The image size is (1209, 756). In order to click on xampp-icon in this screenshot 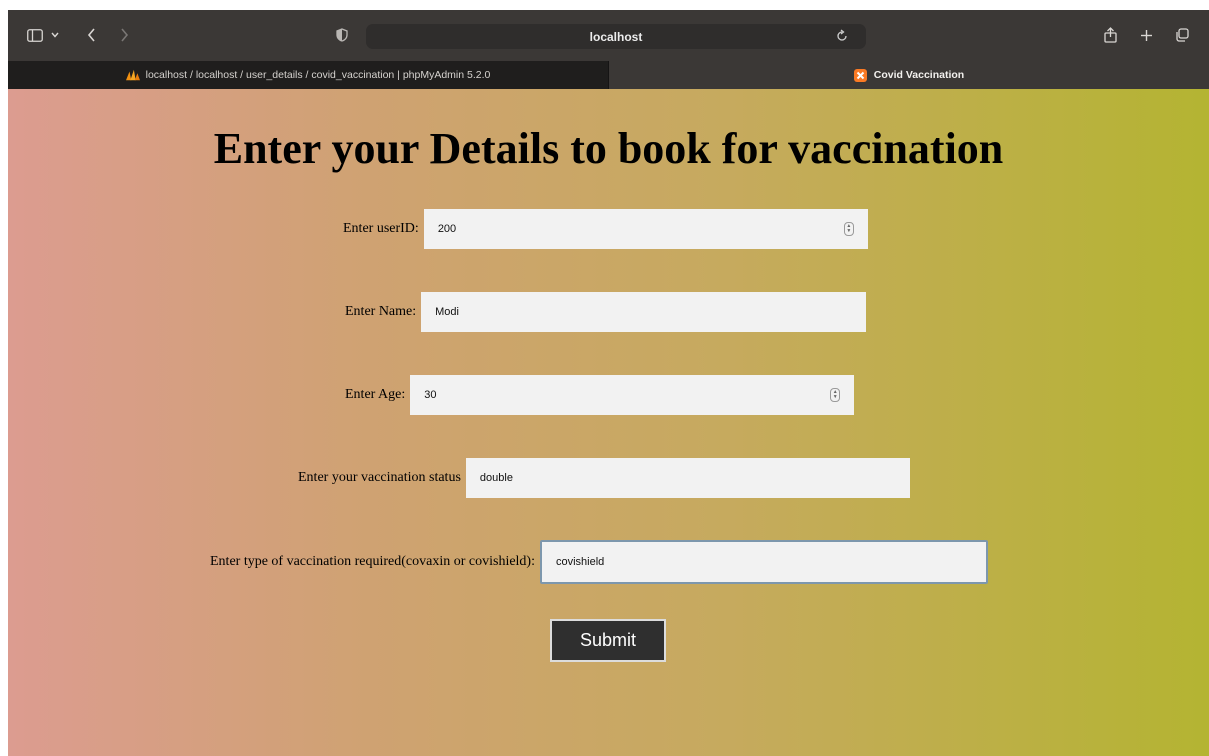, I will do `click(861, 75)`.